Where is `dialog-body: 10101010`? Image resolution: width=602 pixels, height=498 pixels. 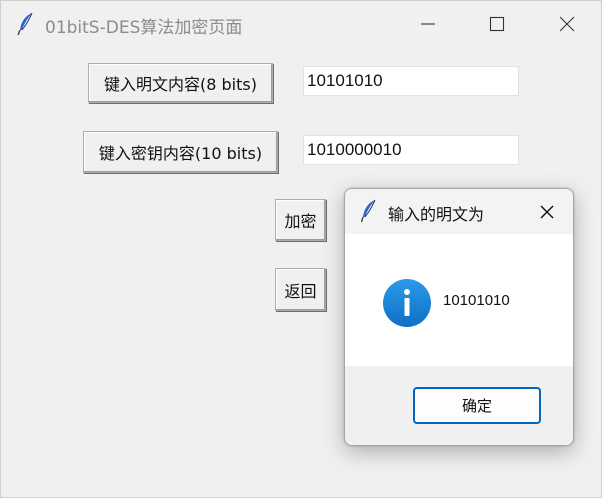 dialog-body: 10101010 is located at coordinates (459, 300).